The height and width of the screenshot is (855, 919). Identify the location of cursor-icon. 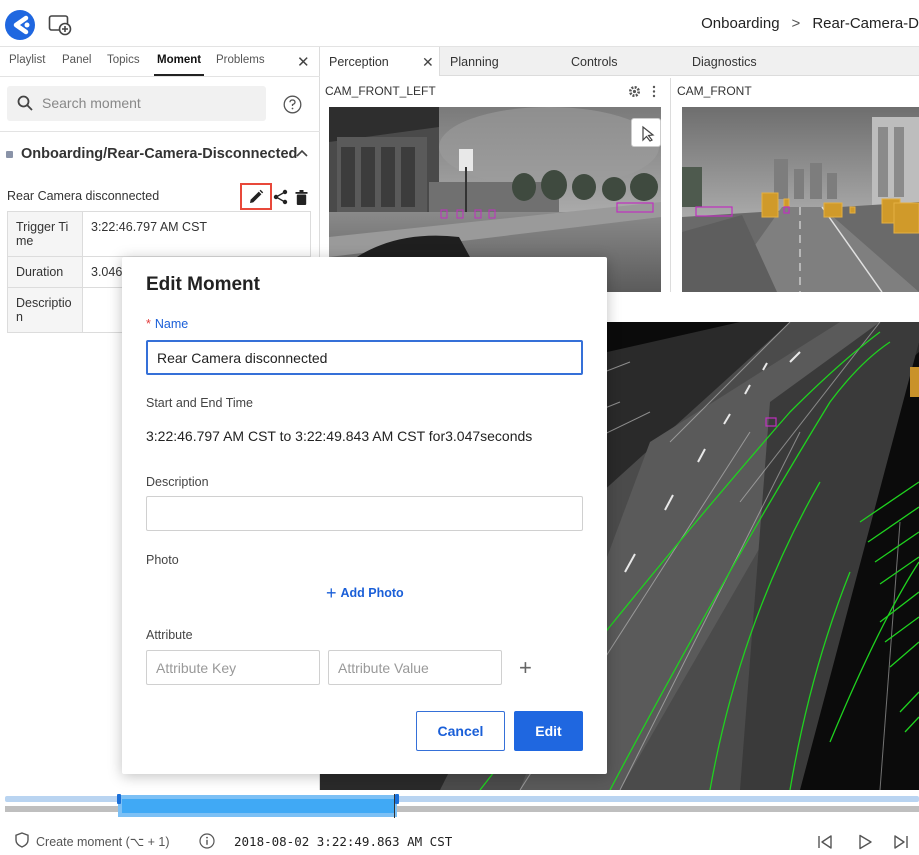
(648, 133).